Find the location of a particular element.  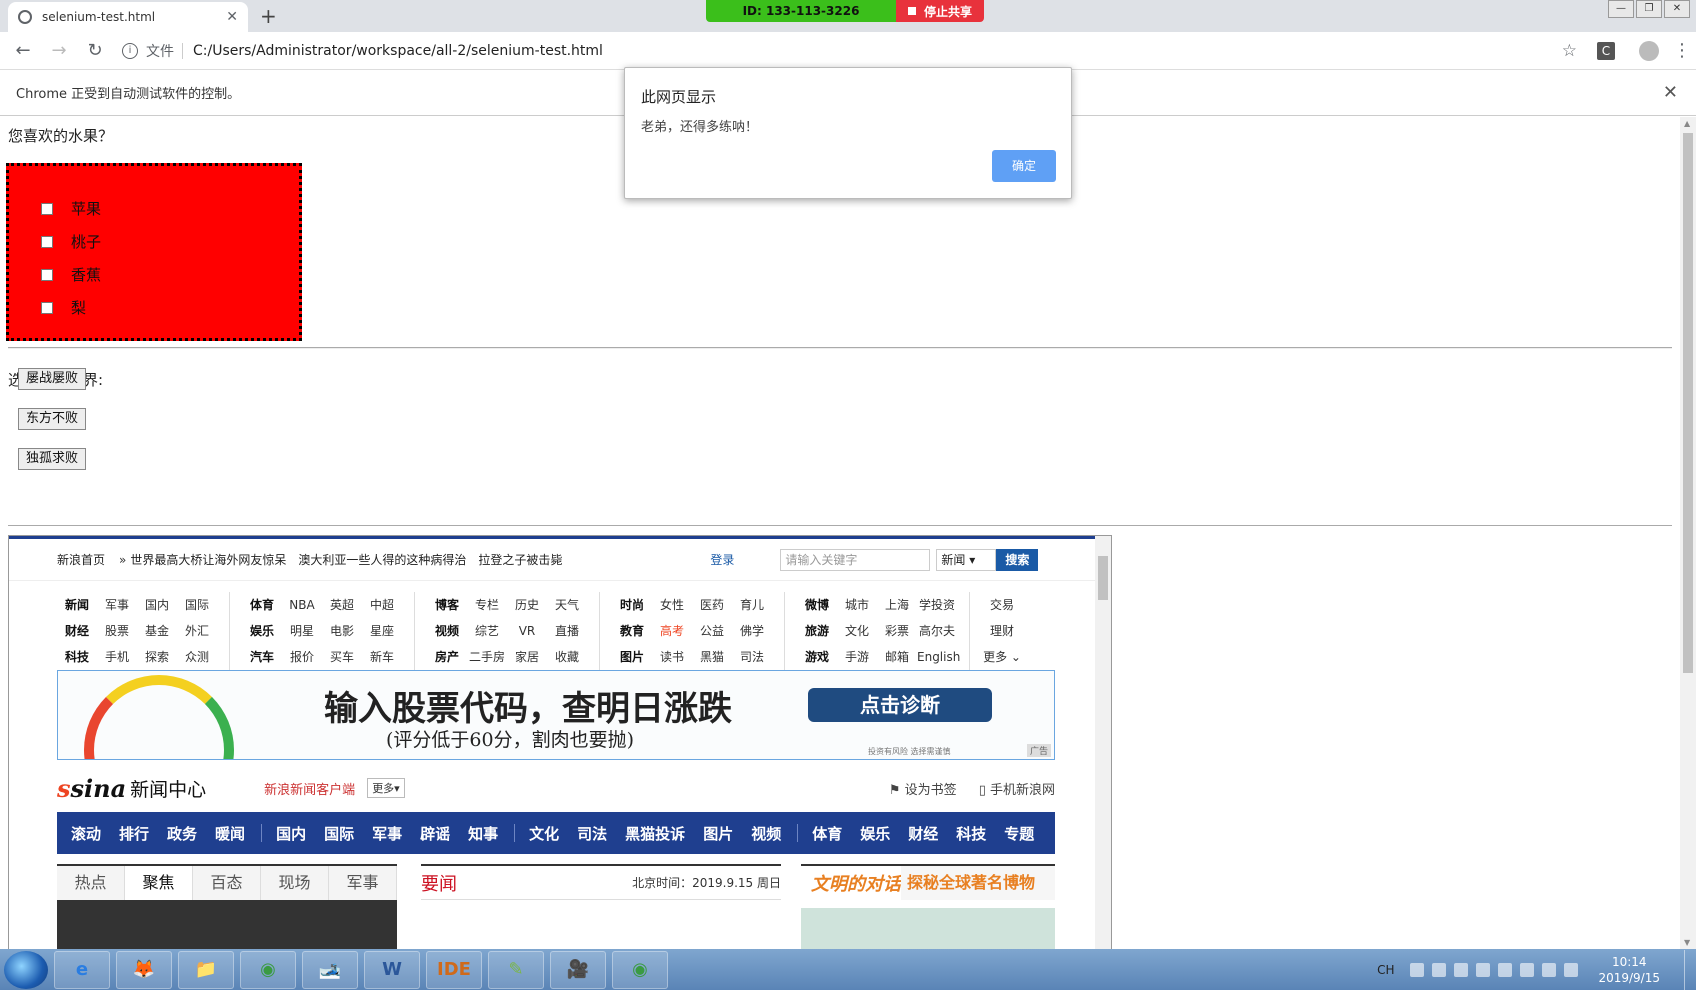

blue-nav-link: 国际 is located at coordinates (339, 833).